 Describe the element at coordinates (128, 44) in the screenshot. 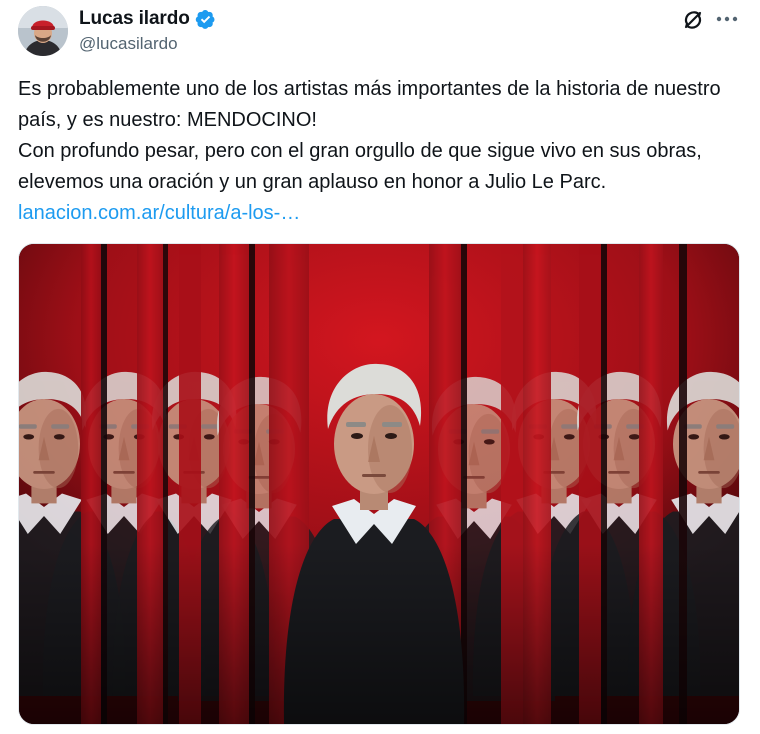

I see `author-handle: @lucasilardo` at that location.